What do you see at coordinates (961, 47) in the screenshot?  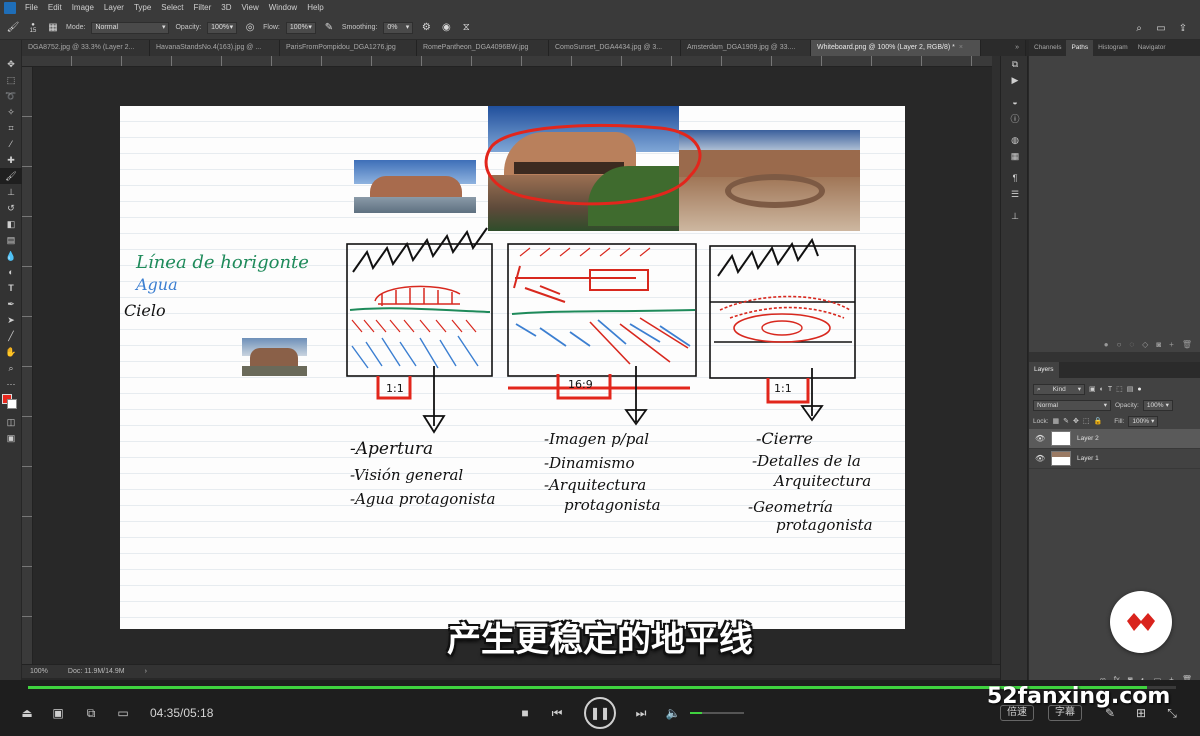 I see `close-icon: ×` at bounding box center [961, 47].